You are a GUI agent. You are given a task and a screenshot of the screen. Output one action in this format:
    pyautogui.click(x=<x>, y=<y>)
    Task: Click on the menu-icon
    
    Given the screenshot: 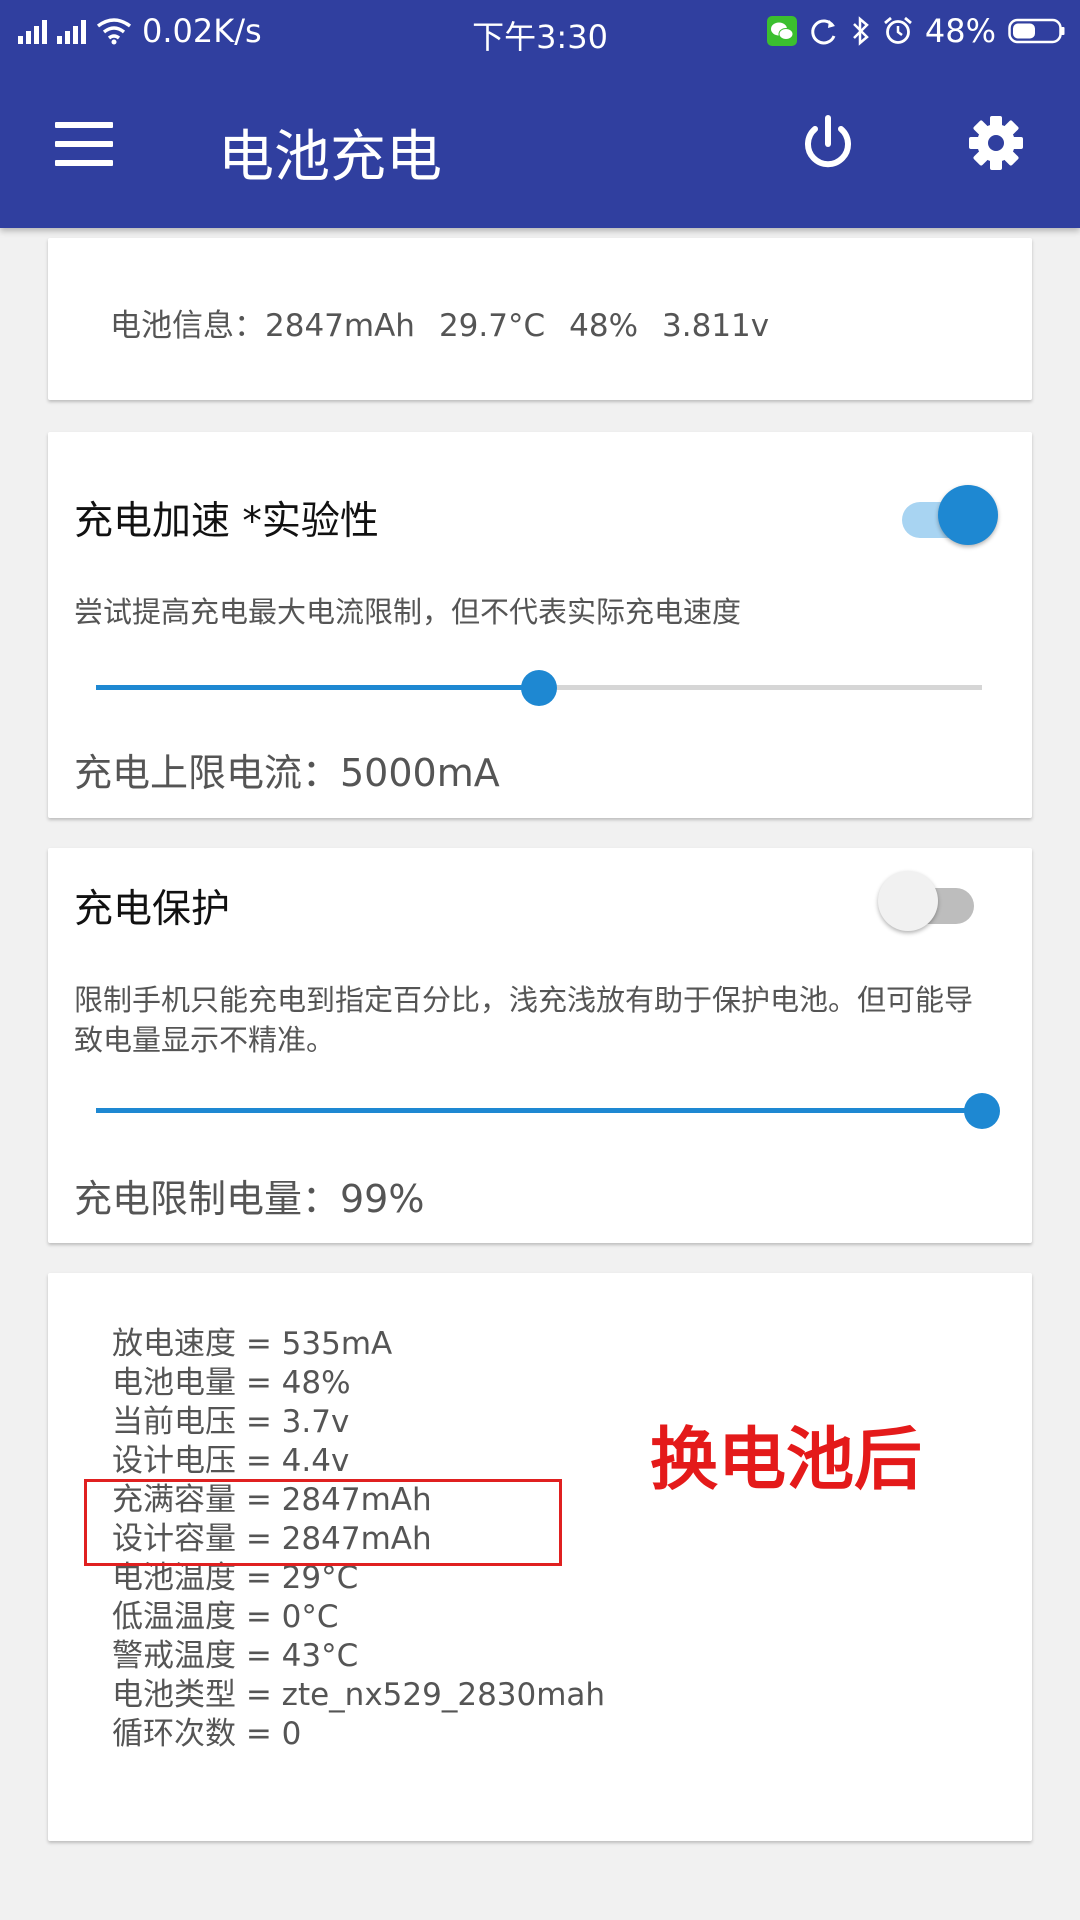 What is the action you would take?
    pyautogui.click(x=84, y=144)
    